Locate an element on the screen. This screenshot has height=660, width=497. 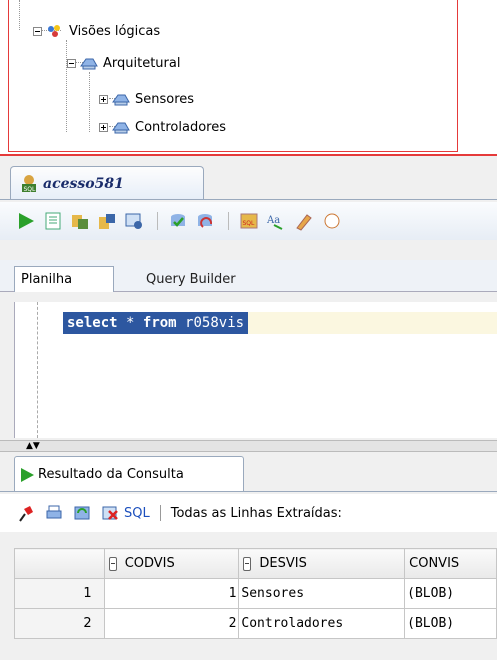
tab-query-builder-label: Query Builder is located at coordinates (191, 279).